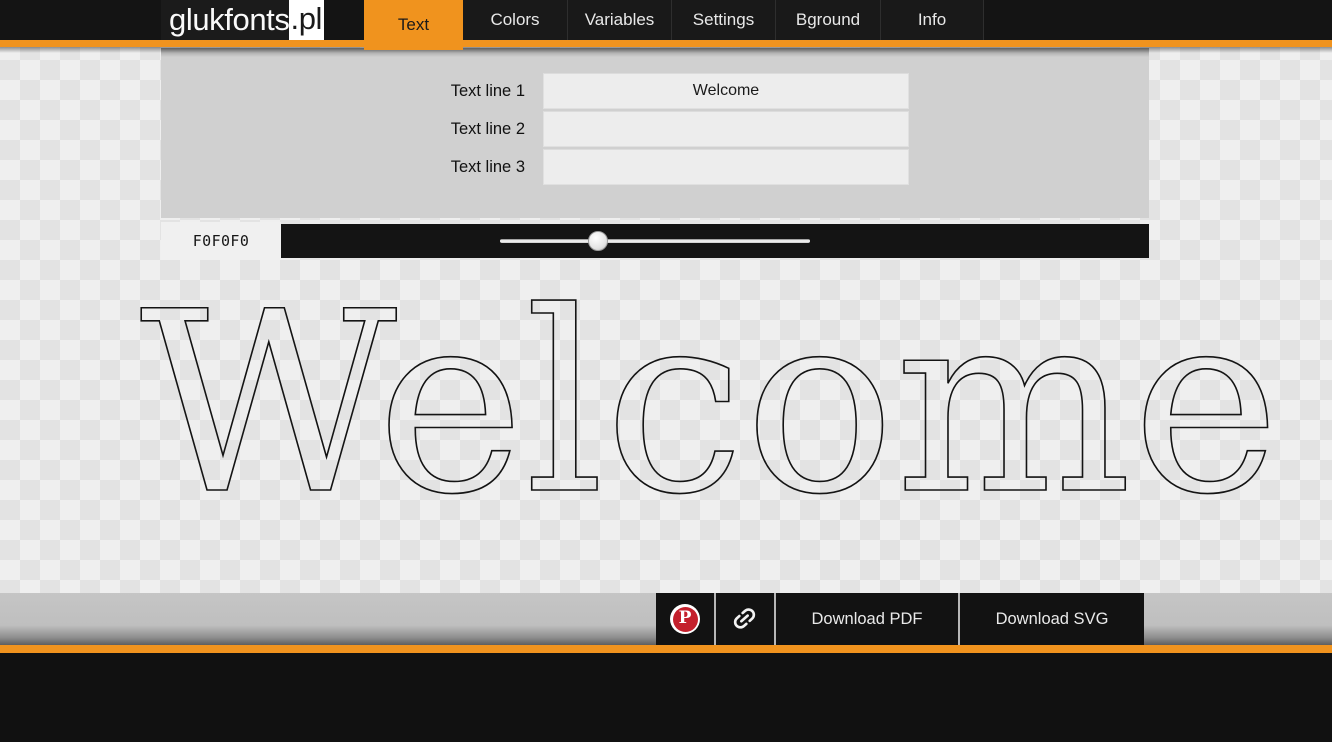  What do you see at coordinates (666, 649) in the screenshot?
I see `accent-stripe-bottom` at bounding box center [666, 649].